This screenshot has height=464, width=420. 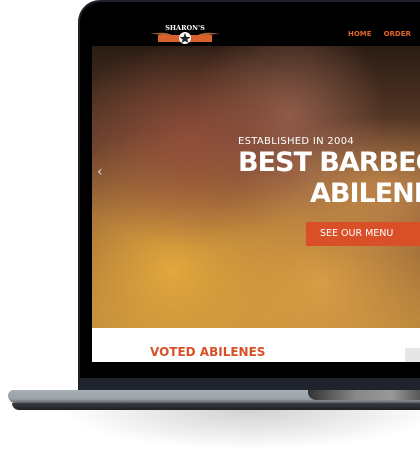 I want to click on laptop-hinge, so click(x=249, y=384).